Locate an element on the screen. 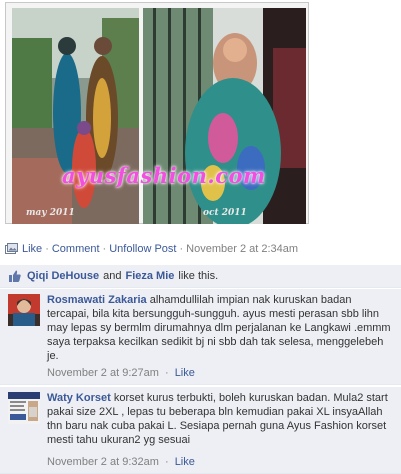 Image resolution: width=401 pixels, height=474 pixels. like-post-link: Like is located at coordinates (32, 249).